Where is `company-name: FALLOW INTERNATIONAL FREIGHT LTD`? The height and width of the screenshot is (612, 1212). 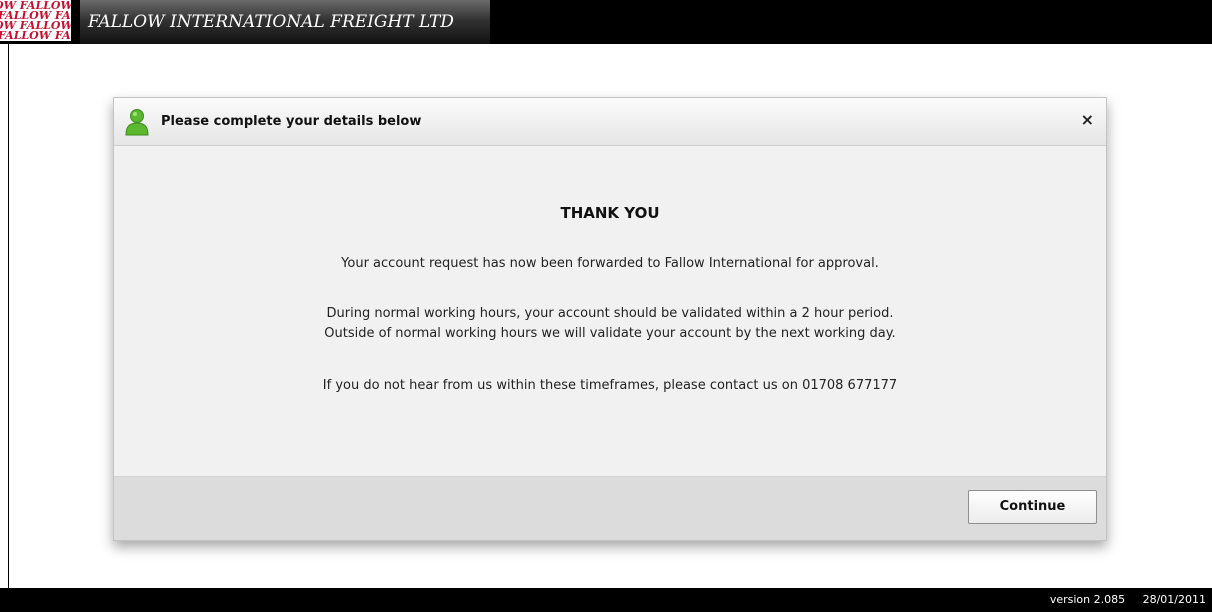 company-name: FALLOW INTERNATIONAL FREIGHT LTD is located at coordinates (285, 22).